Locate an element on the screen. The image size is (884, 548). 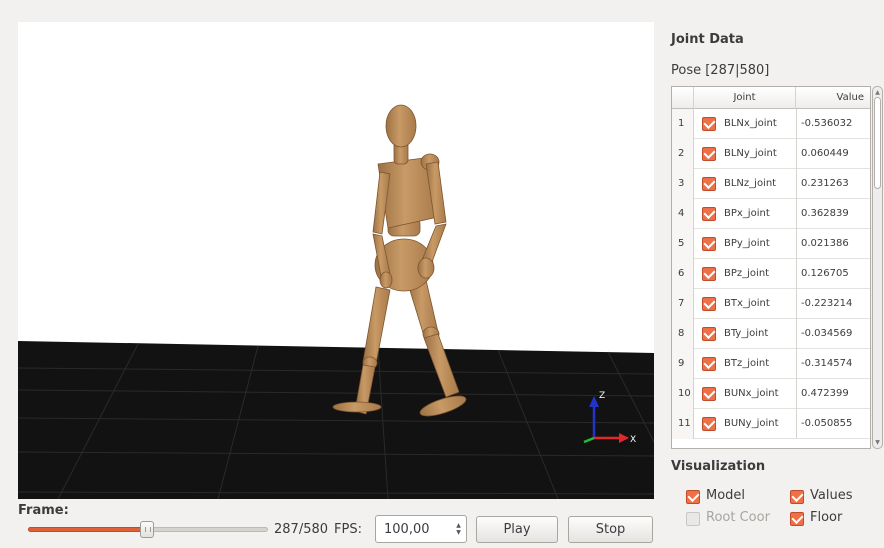
joint-name: BTx_joint is located at coordinates (747, 303).